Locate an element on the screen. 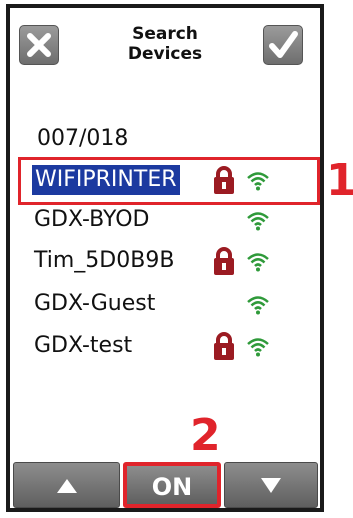 This screenshot has height=518, width=353. network-row: GDX-BYOD is located at coordinates (168, 222).